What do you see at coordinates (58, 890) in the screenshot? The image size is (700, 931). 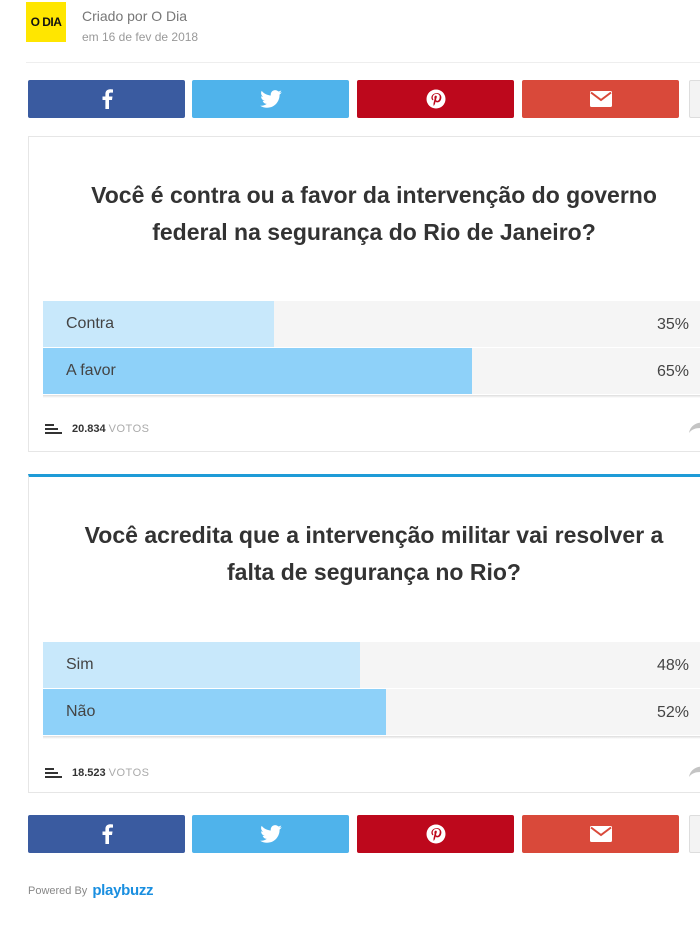 I see `powered-by-label: Powered By` at bounding box center [58, 890].